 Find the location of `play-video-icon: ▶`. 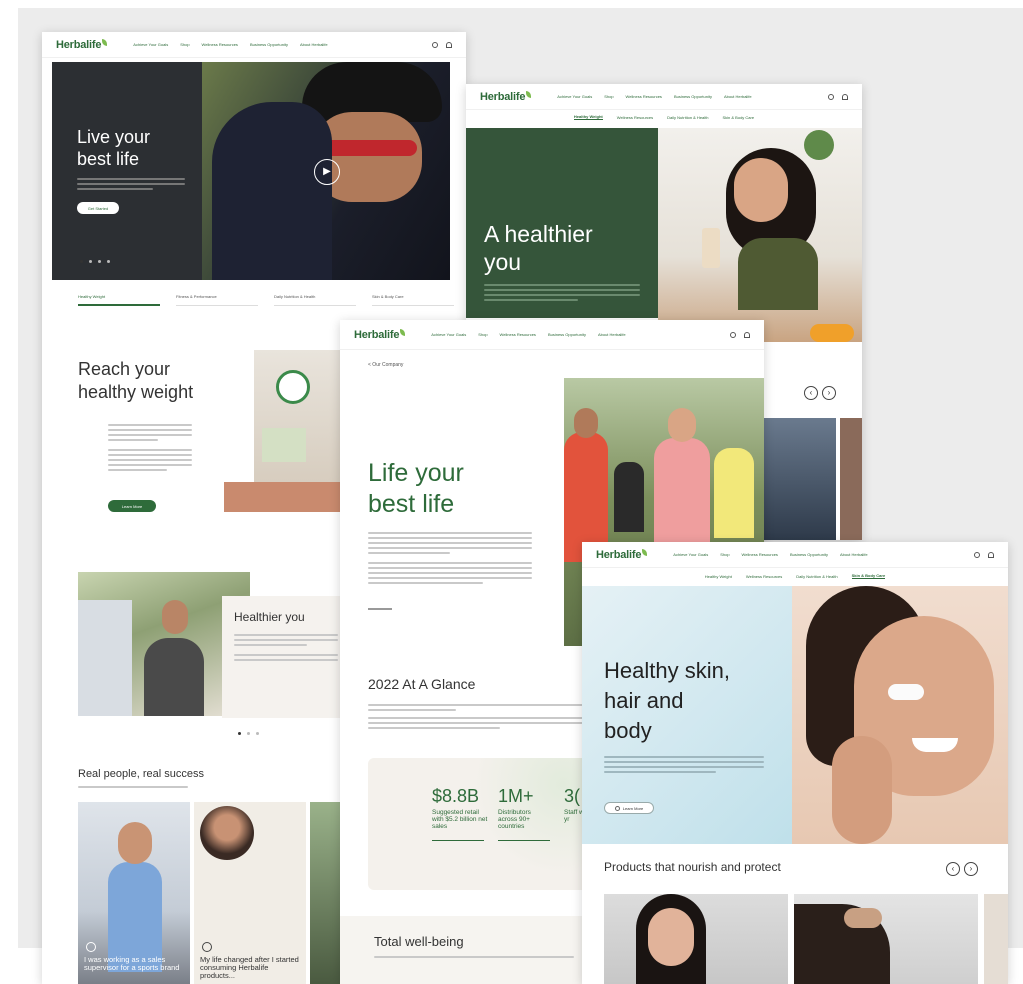

play-video-icon: ▶ is located at coordinates (327, 172).